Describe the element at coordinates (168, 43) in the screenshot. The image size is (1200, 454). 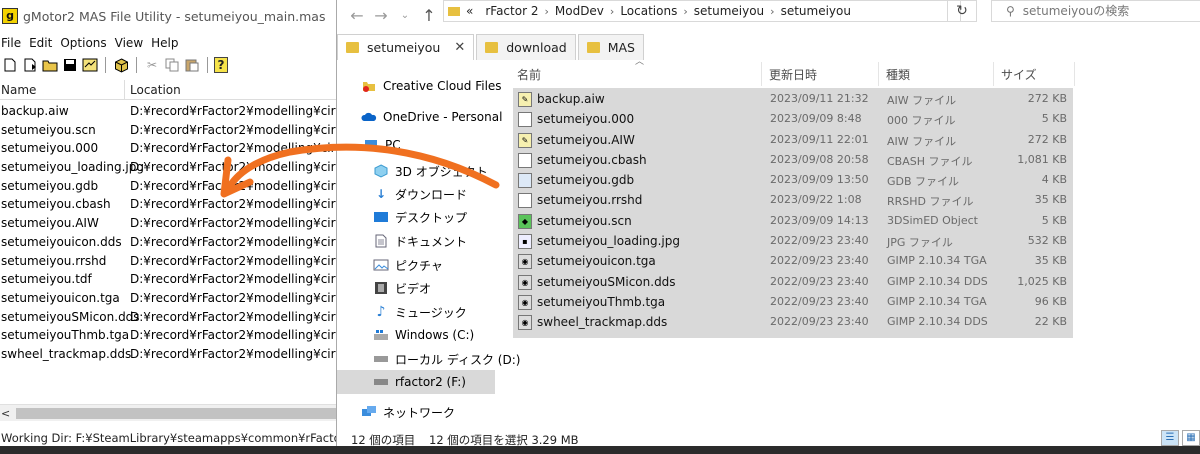
I see `menu-help: Help` at that location.